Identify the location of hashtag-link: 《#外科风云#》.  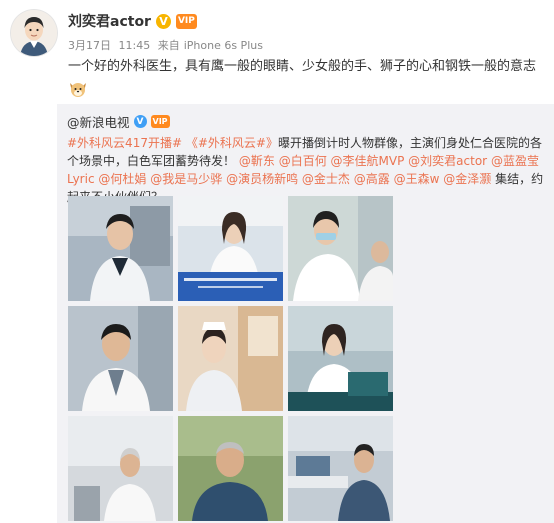
(232, 143).